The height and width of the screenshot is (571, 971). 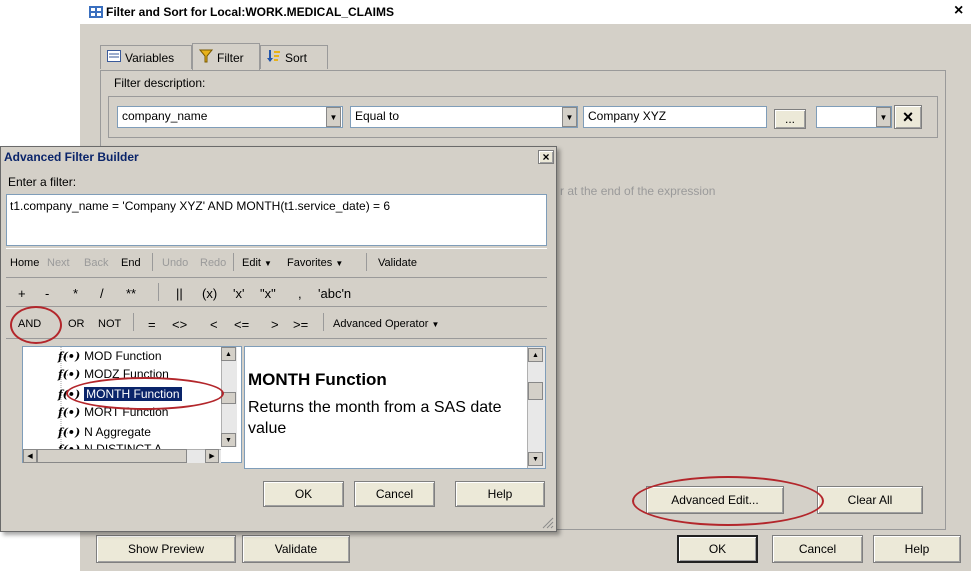 What do you see at coordinates (300, 293) in the screenshot?
I see `op-comma-button: ,` at bounding box center [300, 293].